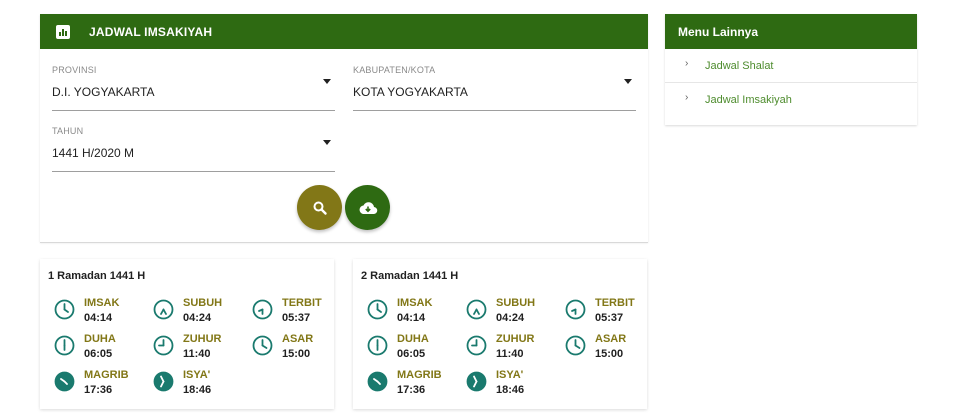 Image resolution: width=970 pixels, height=415 pixels. What do you see at coordinates (151, 31) in the screenshot?
I see `card-title: JADWAL IMSAKIYAH` at bounding box center [151, 31].